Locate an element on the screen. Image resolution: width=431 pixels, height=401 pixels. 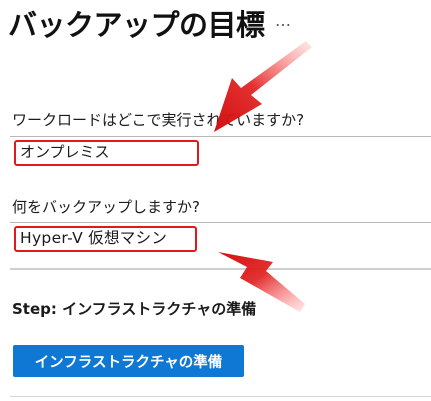
backup-item-row: Hyper-V 仮想マシン is located at coordinates (220, 238).